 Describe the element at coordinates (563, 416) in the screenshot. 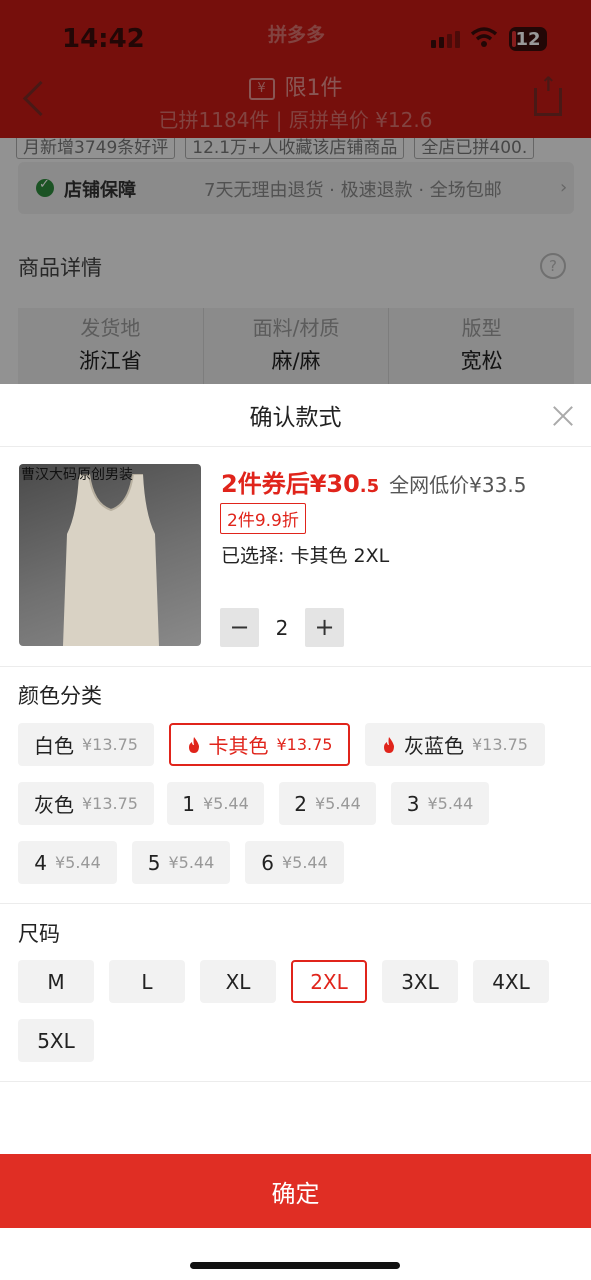

I see `close-icon` at that location.